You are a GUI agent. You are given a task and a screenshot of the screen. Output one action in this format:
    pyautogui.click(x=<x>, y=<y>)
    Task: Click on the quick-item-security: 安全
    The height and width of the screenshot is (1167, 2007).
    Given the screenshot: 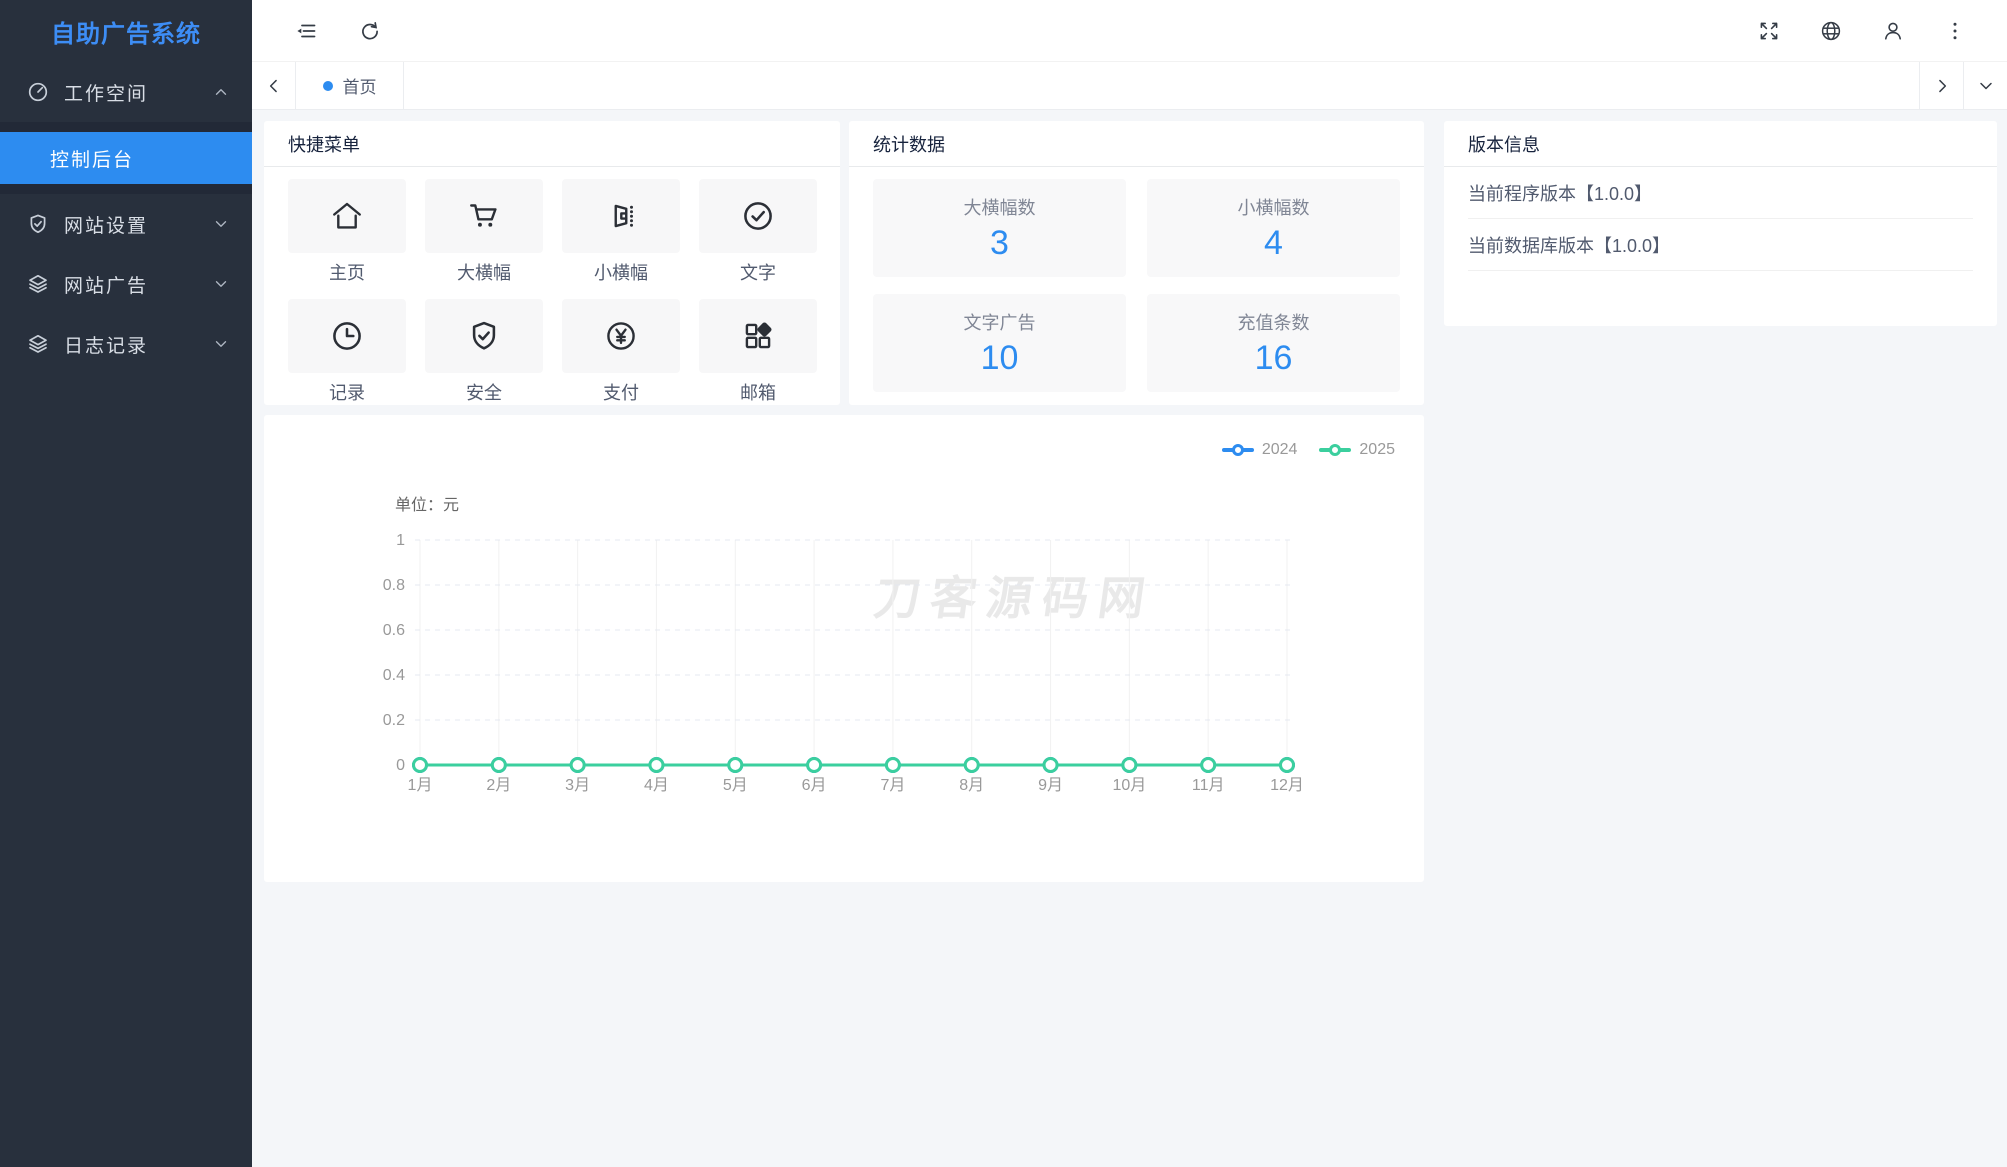 What is the action you would take?
    pyautogui.click(x=484, y=352)
    